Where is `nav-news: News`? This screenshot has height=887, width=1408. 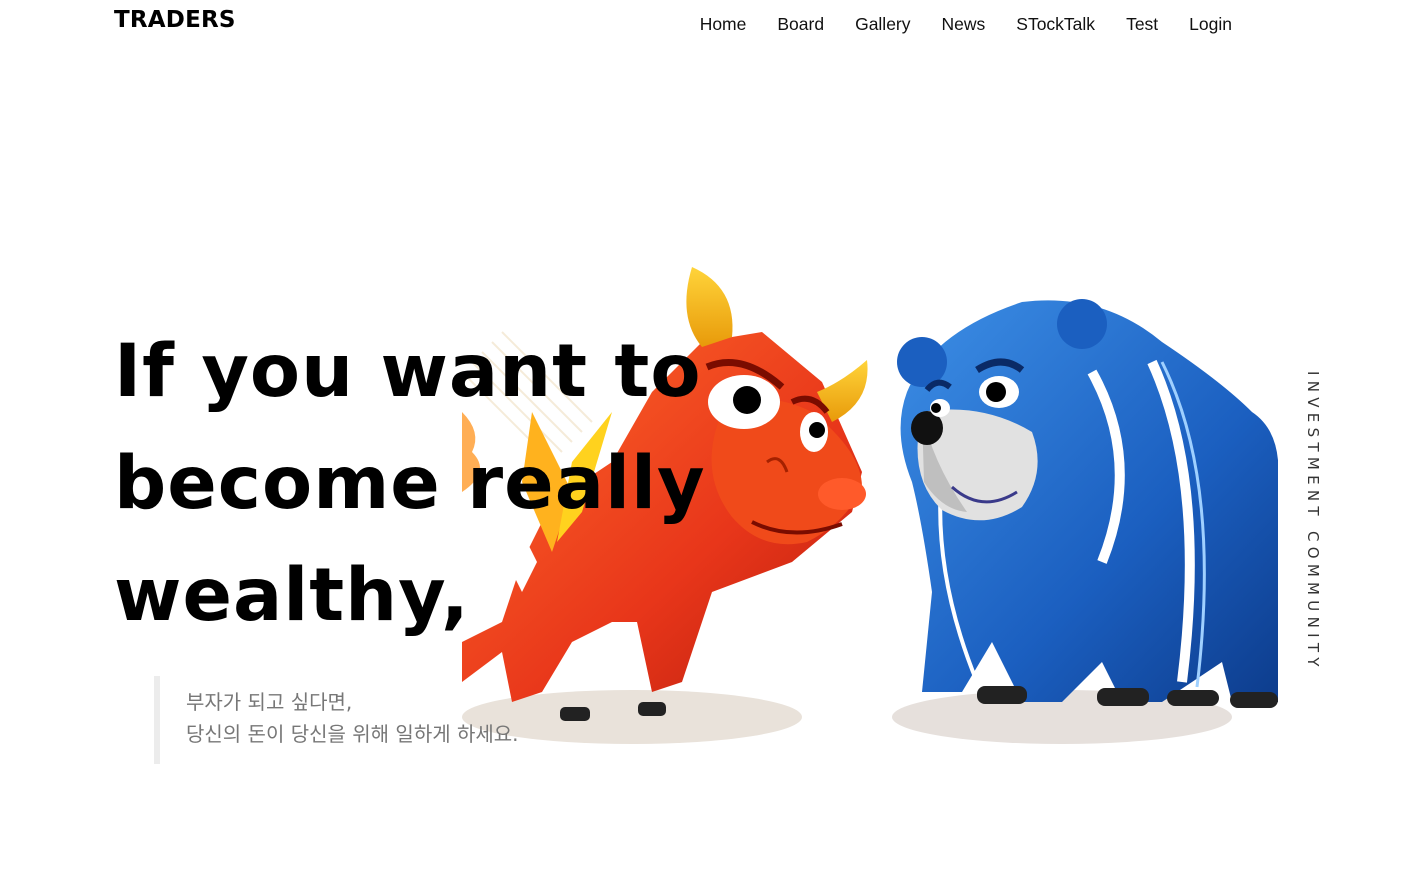
nav-news: News is located at coordinates (964, 24).